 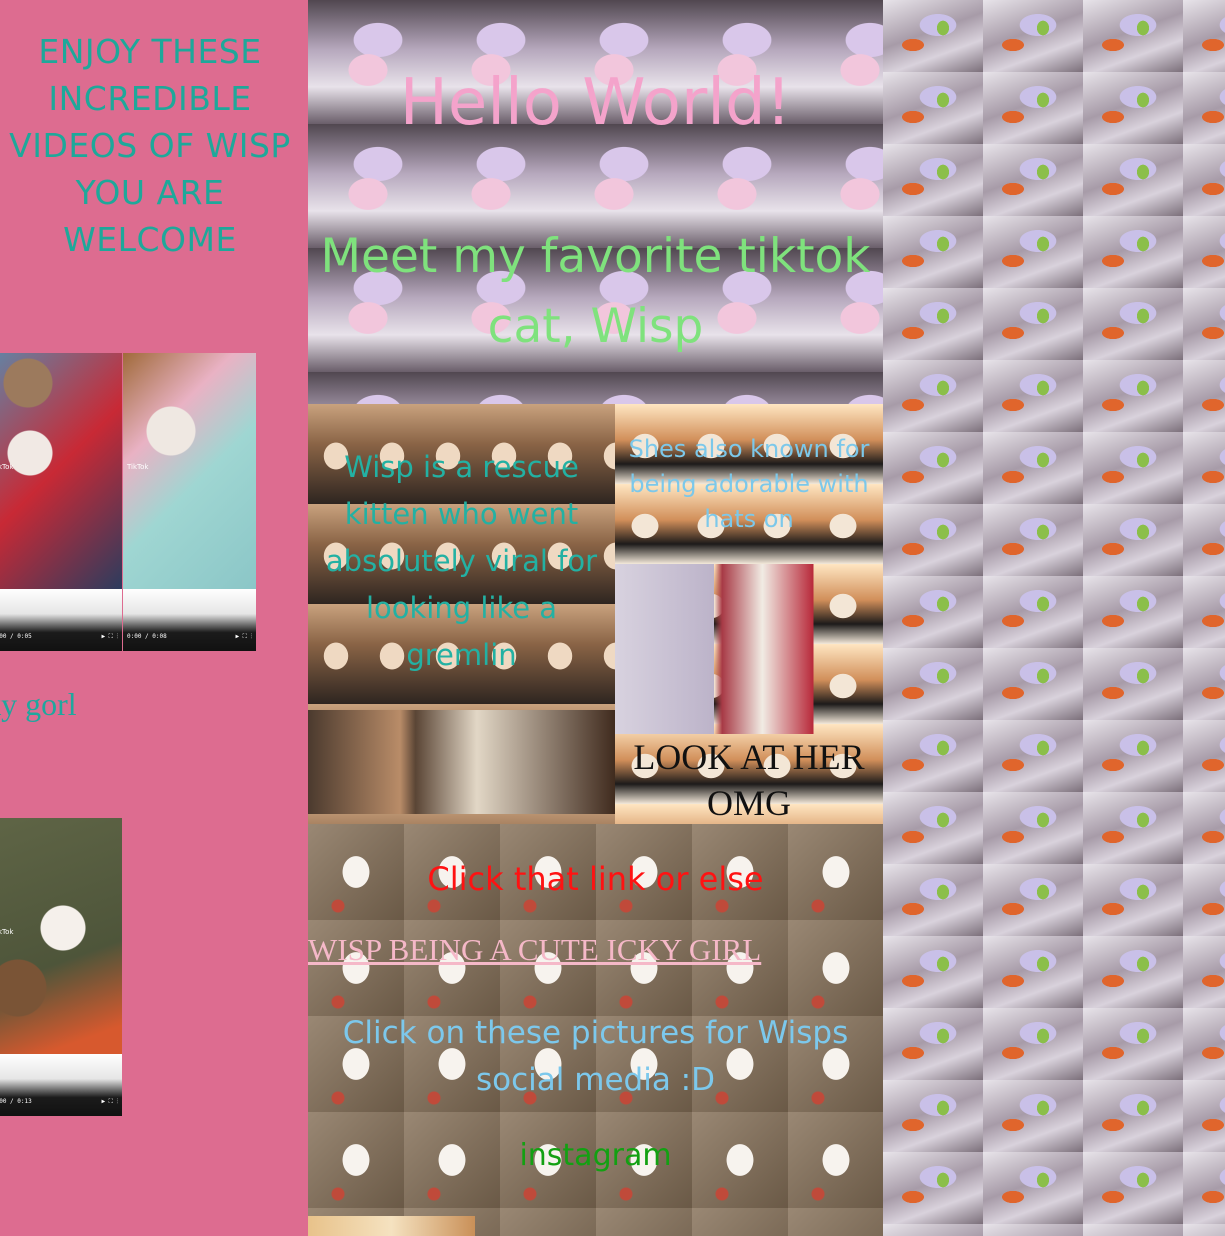 I want to click on social-photo, so click(x=391, y=1226).